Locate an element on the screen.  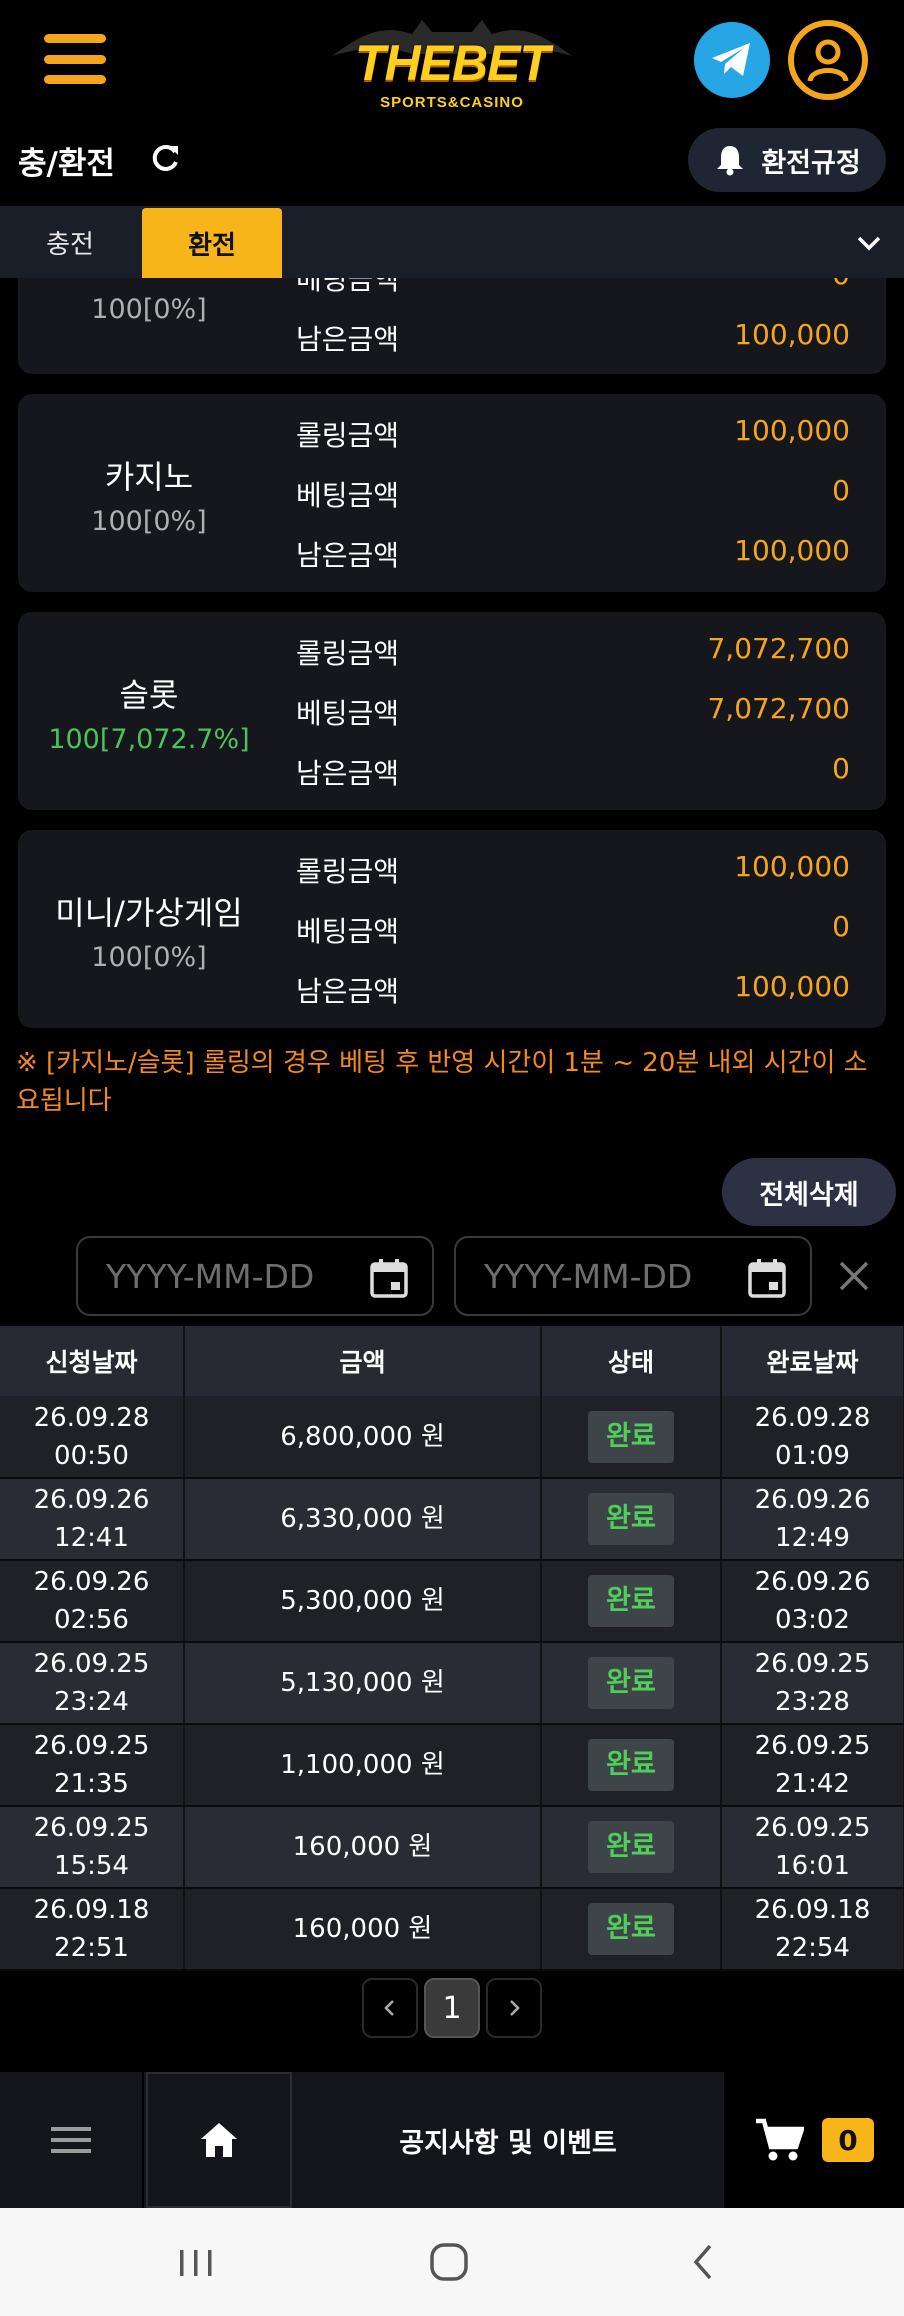
logo-wordmark: THEBET is located at coordinates (452, 63).